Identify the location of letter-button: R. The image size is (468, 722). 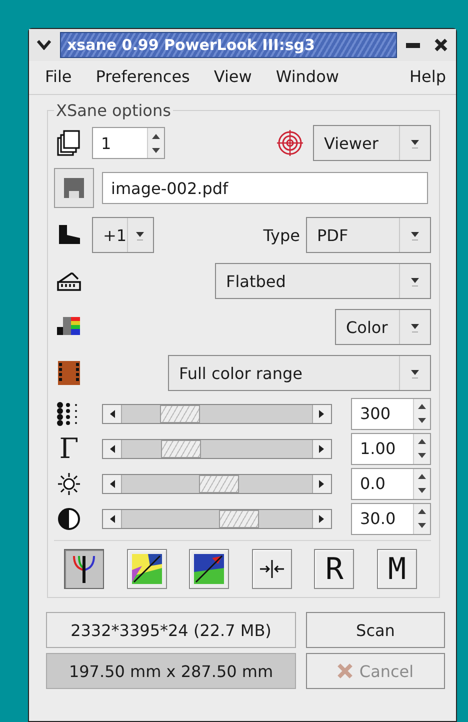
(334, 569).